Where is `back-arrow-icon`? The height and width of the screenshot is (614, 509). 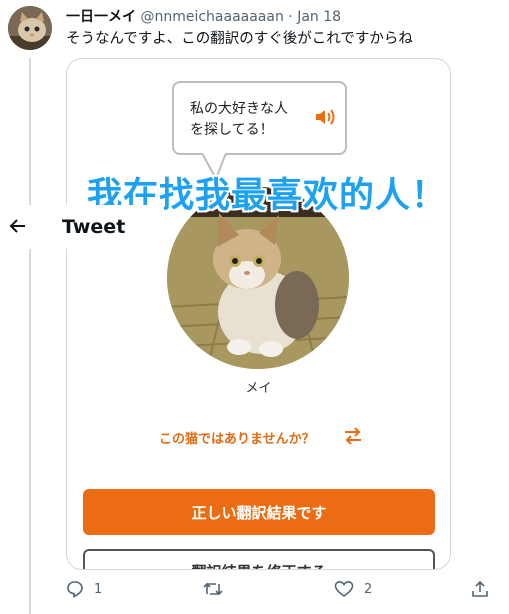
back-arrow-icon is located at coordinates (18, 228).